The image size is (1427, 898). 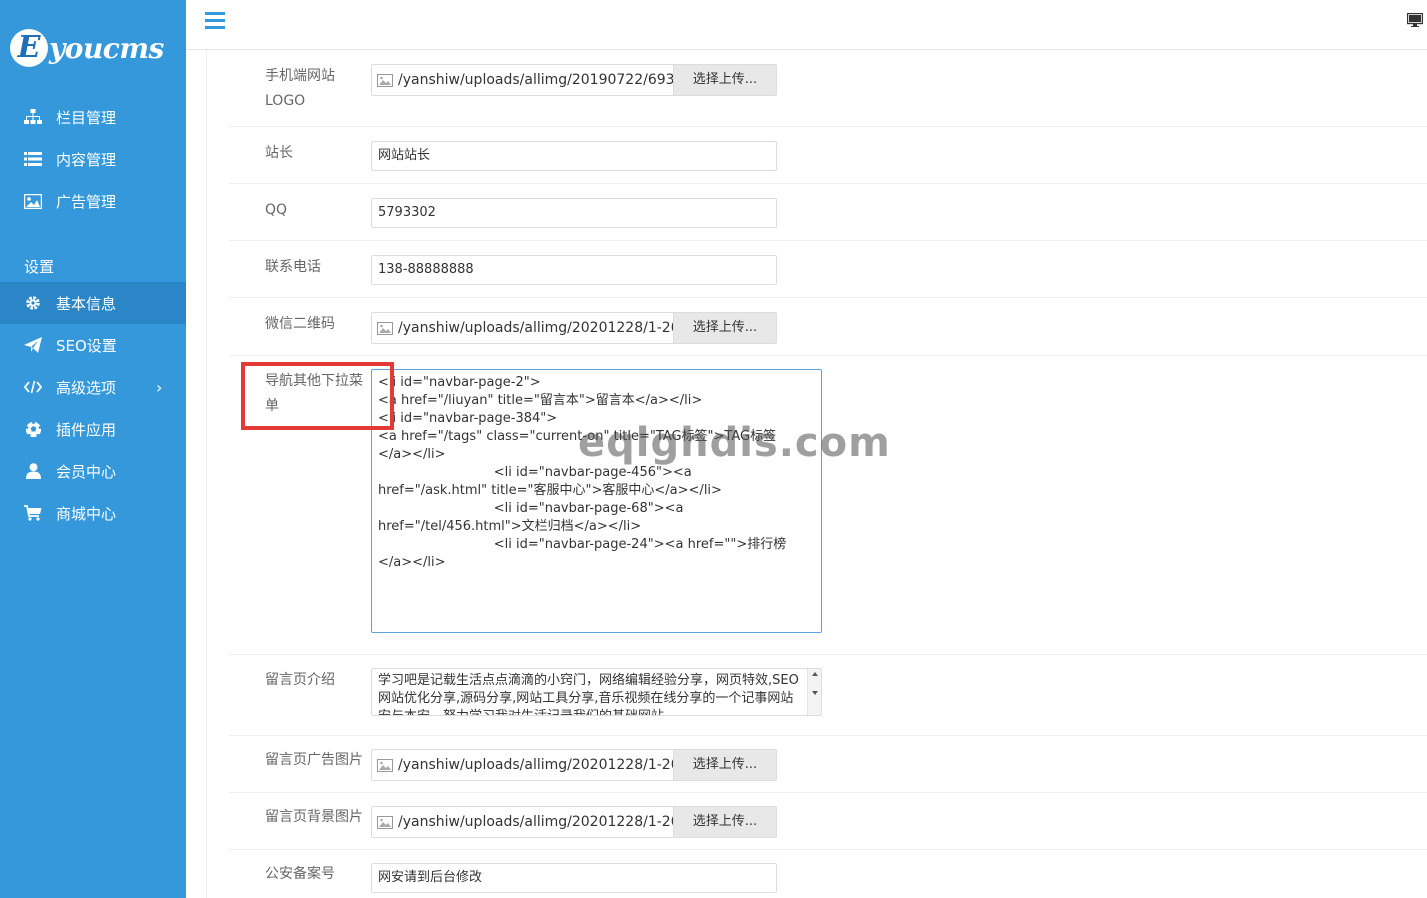 What do you see at coordinates (33, 387) in the screenshot?
I see `code-icon` at bounding box center [33, 387].